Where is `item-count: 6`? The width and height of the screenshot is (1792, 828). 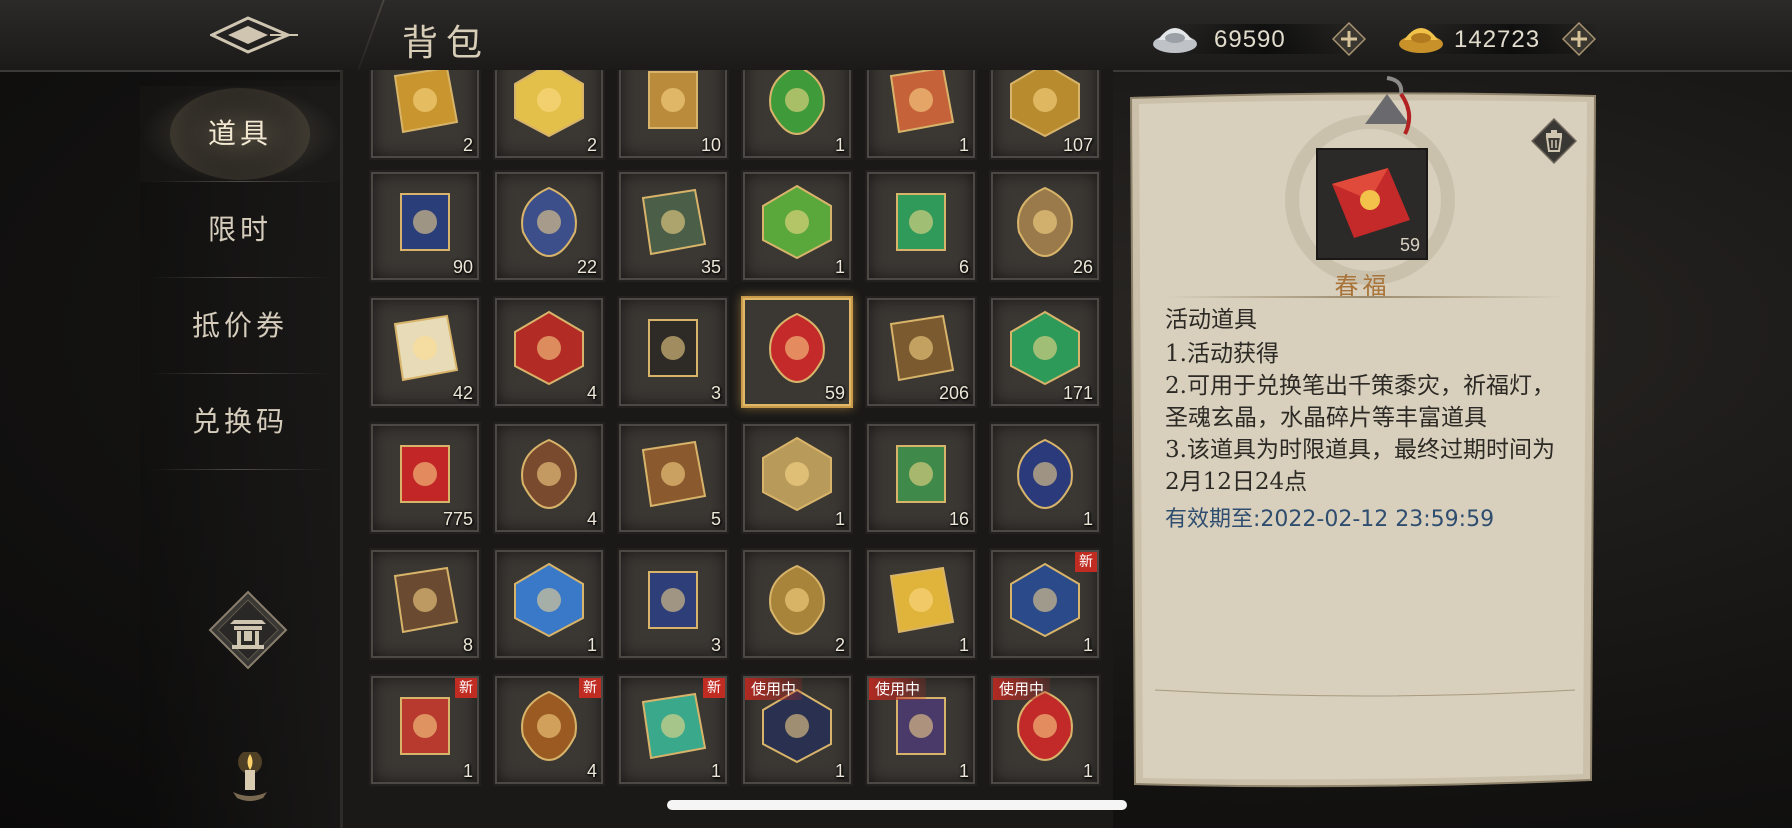
item-count: 6 is located at coordinates (963, 267).